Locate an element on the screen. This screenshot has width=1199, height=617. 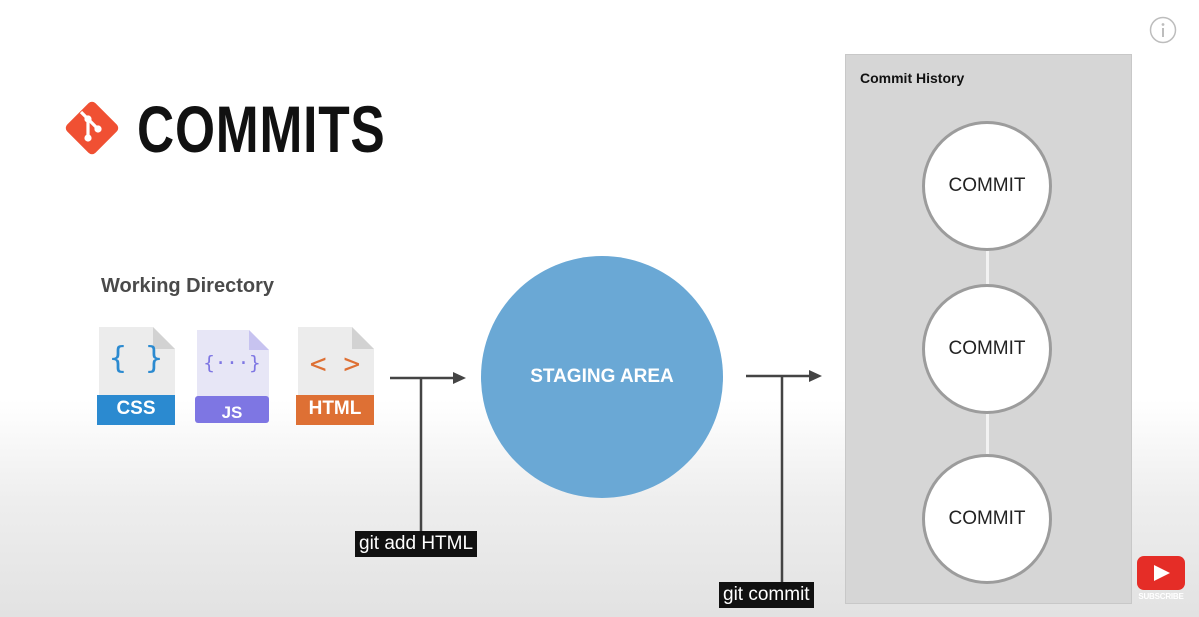
css-file-label: CSS is located at coordinates (136, 408).